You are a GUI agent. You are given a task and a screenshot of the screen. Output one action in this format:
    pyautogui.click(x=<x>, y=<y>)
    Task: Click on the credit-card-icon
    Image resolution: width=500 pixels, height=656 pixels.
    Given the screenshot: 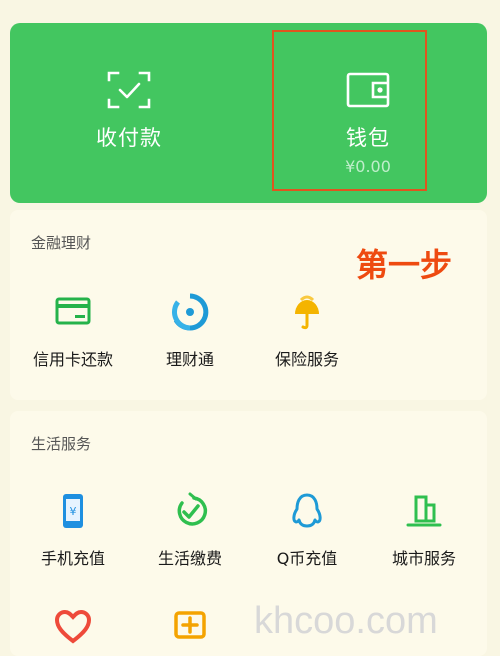 What is the action you would take?
    pyautogui.click(x=73, y=311)
    